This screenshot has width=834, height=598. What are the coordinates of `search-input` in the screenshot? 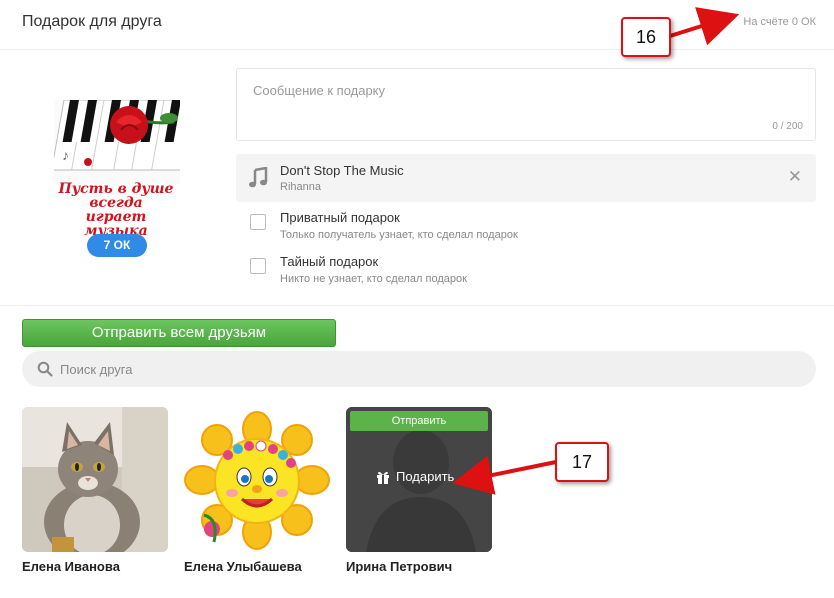 It's located at (430, 369).